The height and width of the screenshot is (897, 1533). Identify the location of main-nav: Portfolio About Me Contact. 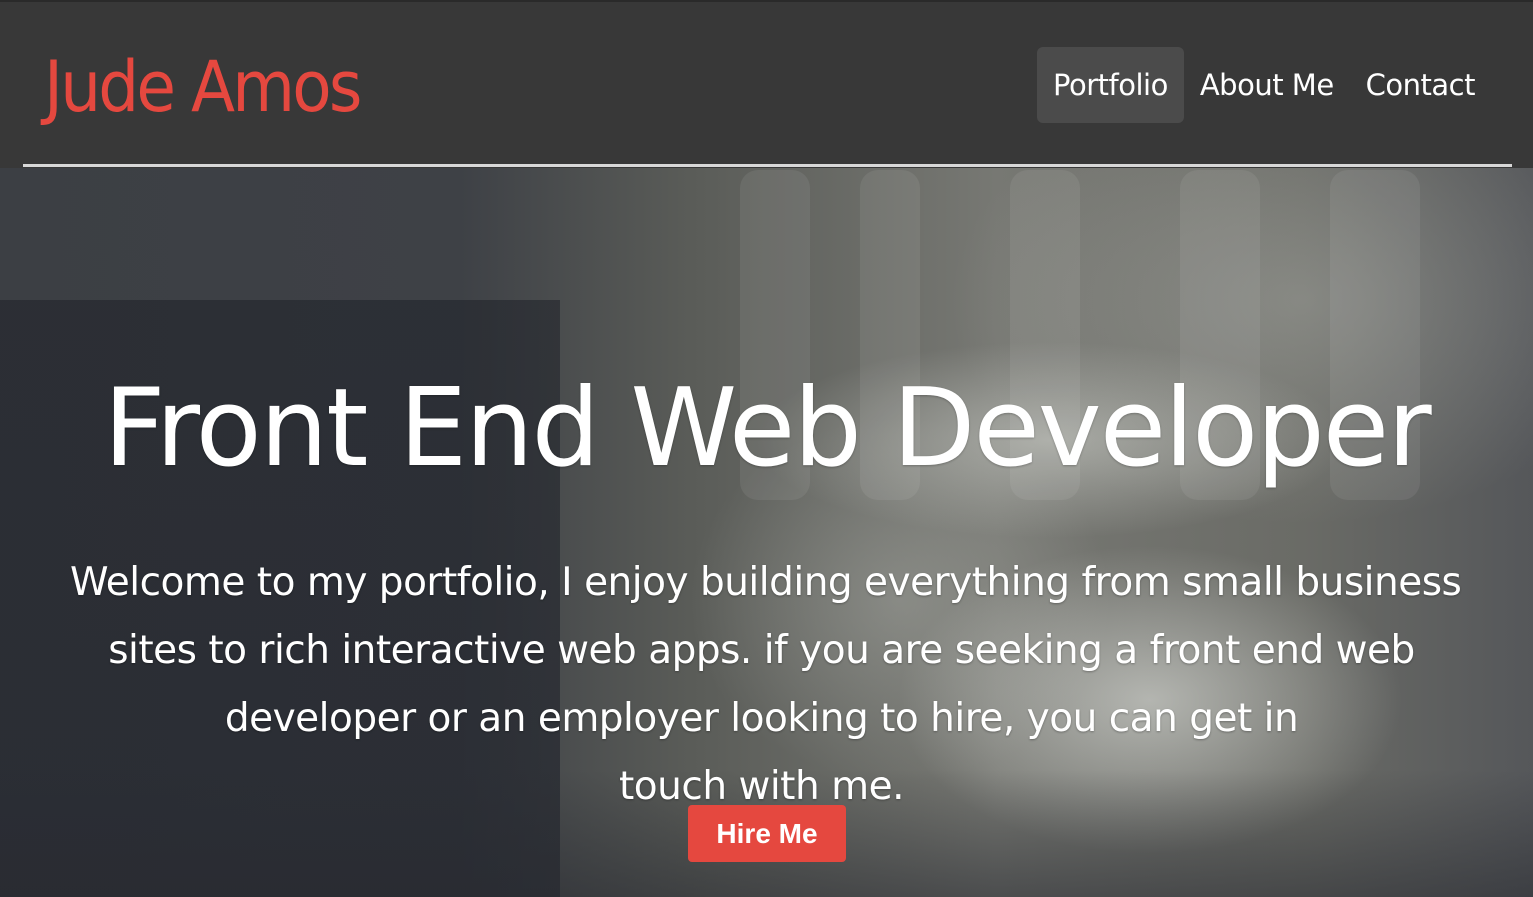
(1264, 85).